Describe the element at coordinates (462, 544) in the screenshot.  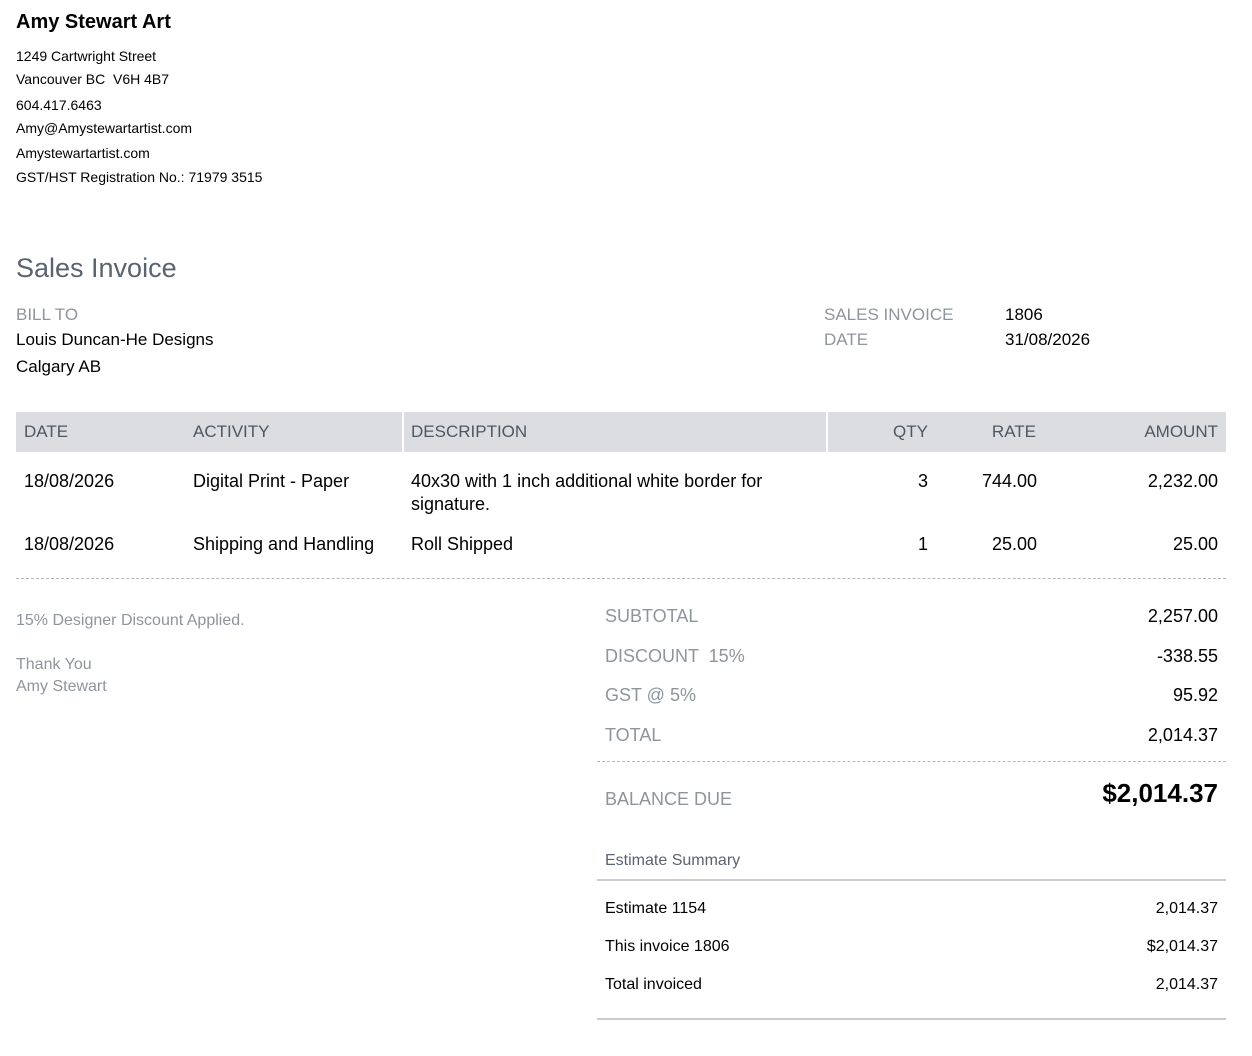
I see `row-description: Roll Shipped` at that location.